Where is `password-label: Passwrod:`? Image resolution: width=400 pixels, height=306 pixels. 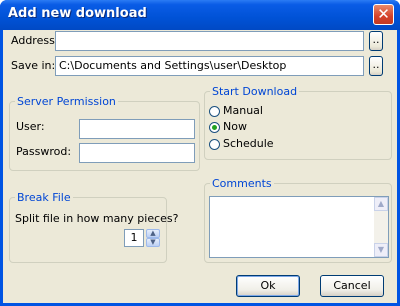
password-label: Passwrod: is located at coordinates (44, 151).